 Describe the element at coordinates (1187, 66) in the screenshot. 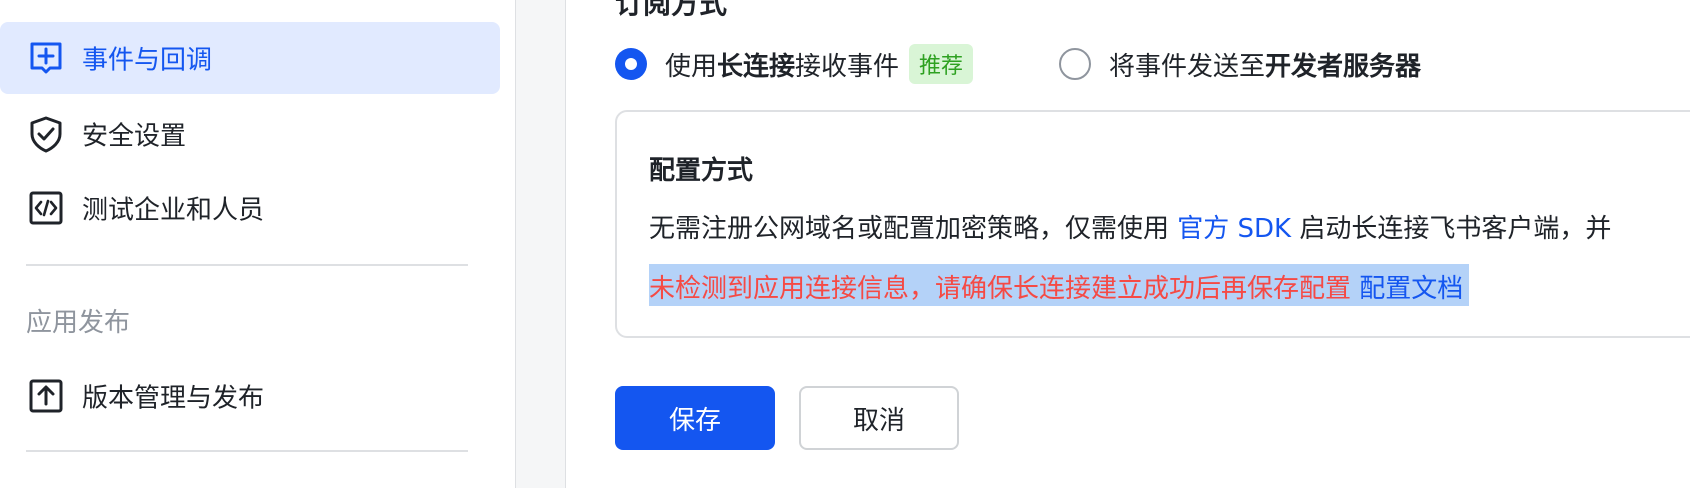

I see `option-prefix: 将事件发送至` at that location.